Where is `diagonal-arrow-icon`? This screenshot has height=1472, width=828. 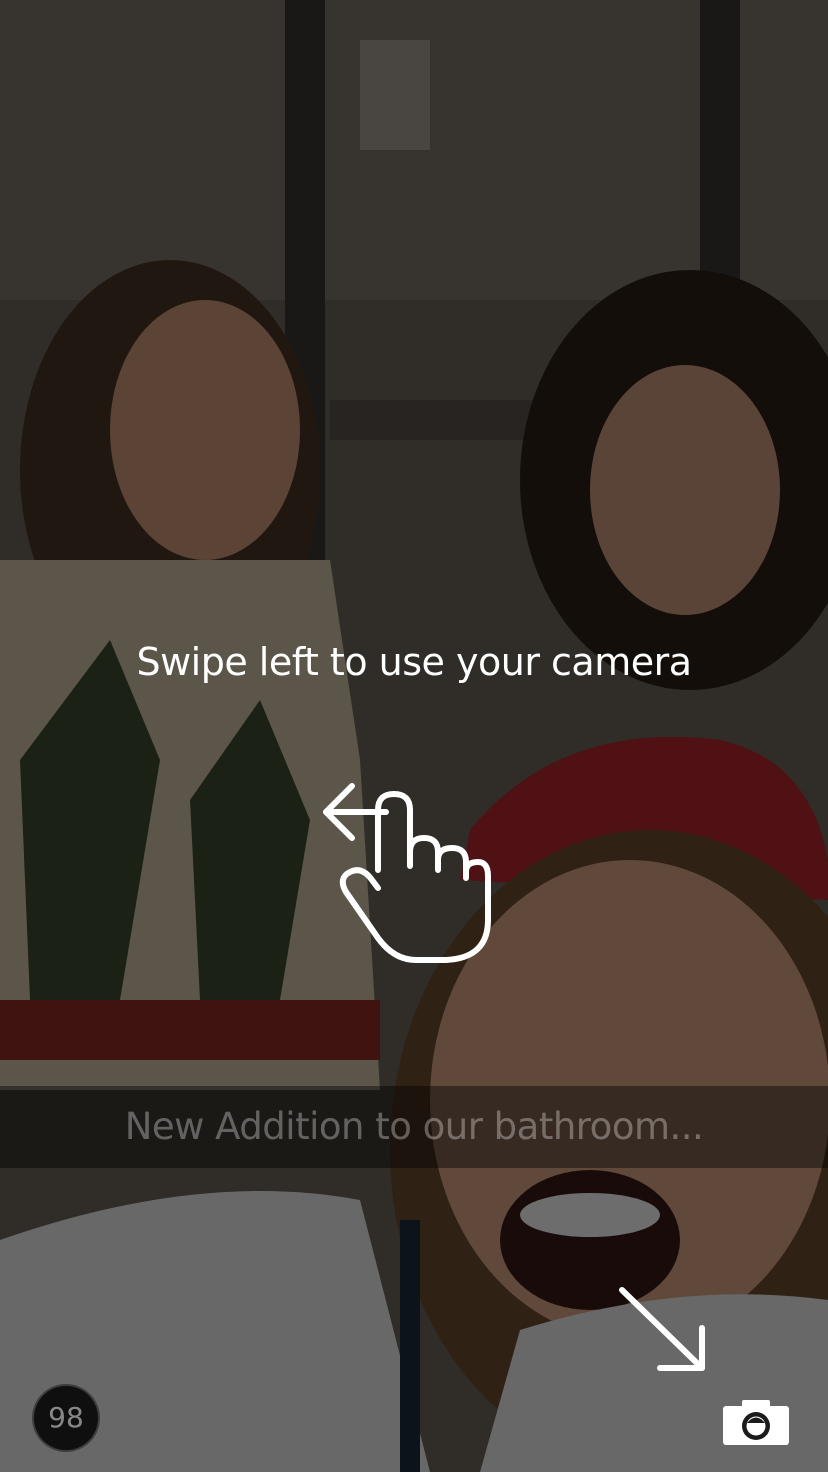 diagonal-arrow-icon is located at coordinates (665, 1330).